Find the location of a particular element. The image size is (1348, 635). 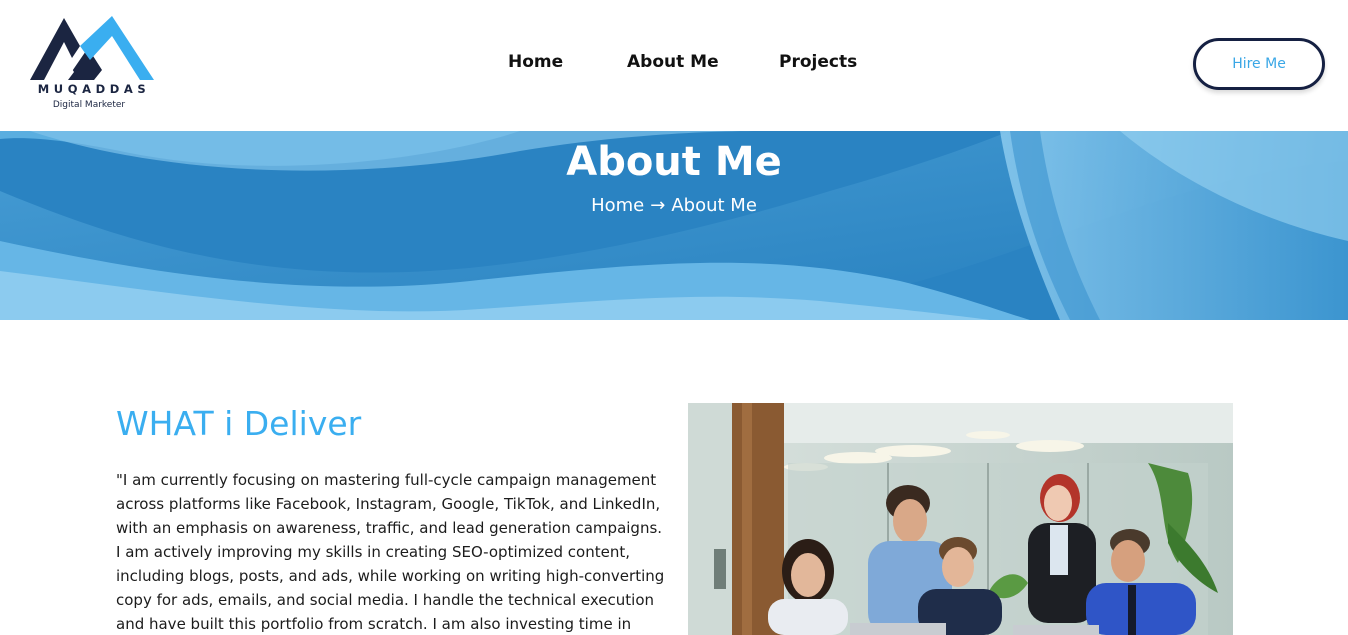

main-nav: Home About Me Projects is located at coordinates (674, 64).